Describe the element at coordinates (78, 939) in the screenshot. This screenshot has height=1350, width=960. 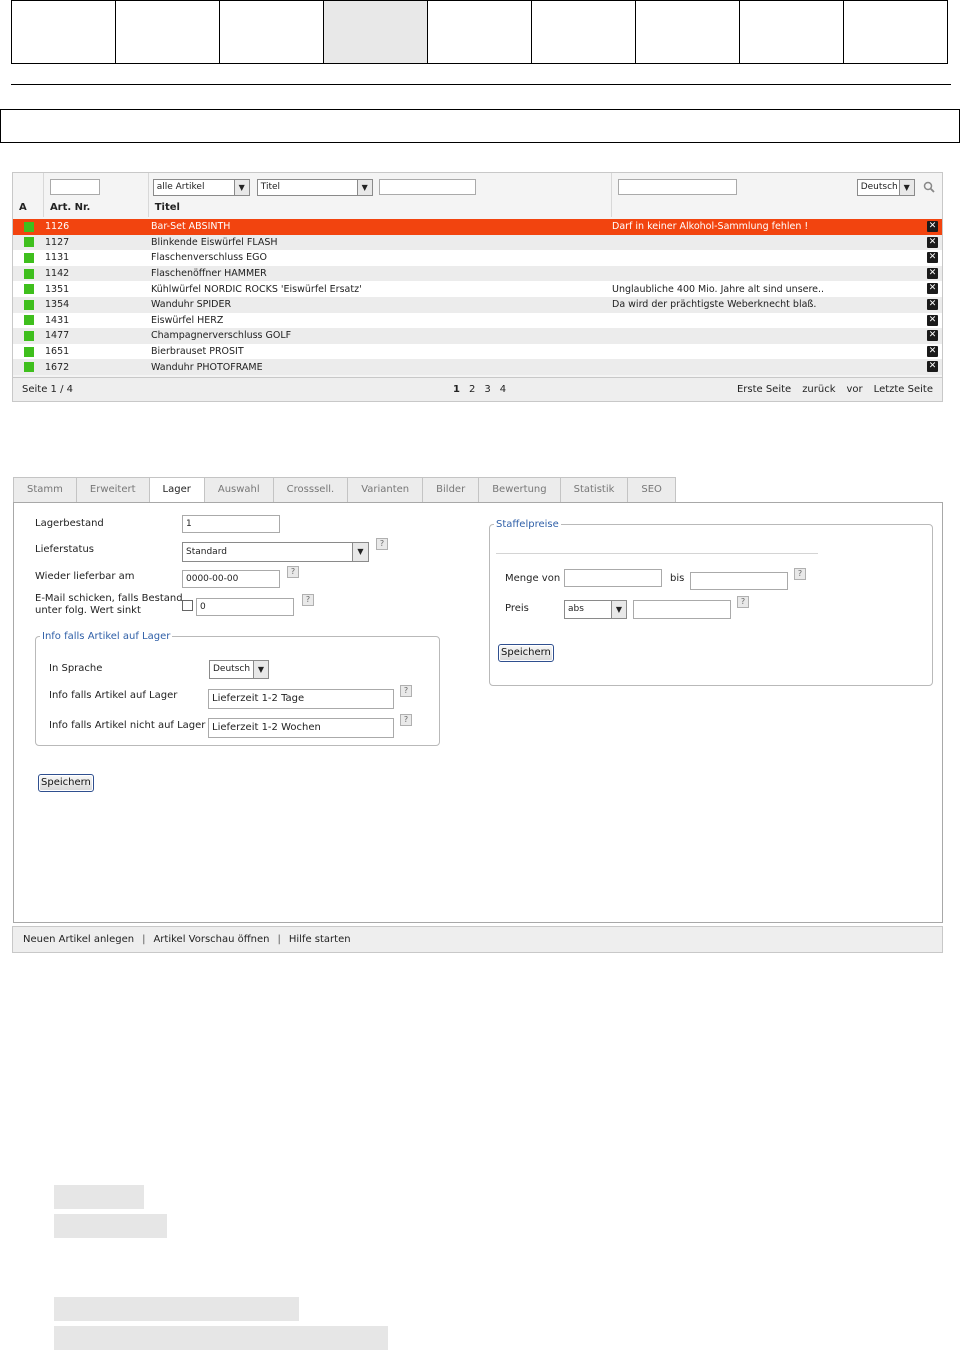
I see `new-article-link: Neuen Artikel anlegen` at that location.